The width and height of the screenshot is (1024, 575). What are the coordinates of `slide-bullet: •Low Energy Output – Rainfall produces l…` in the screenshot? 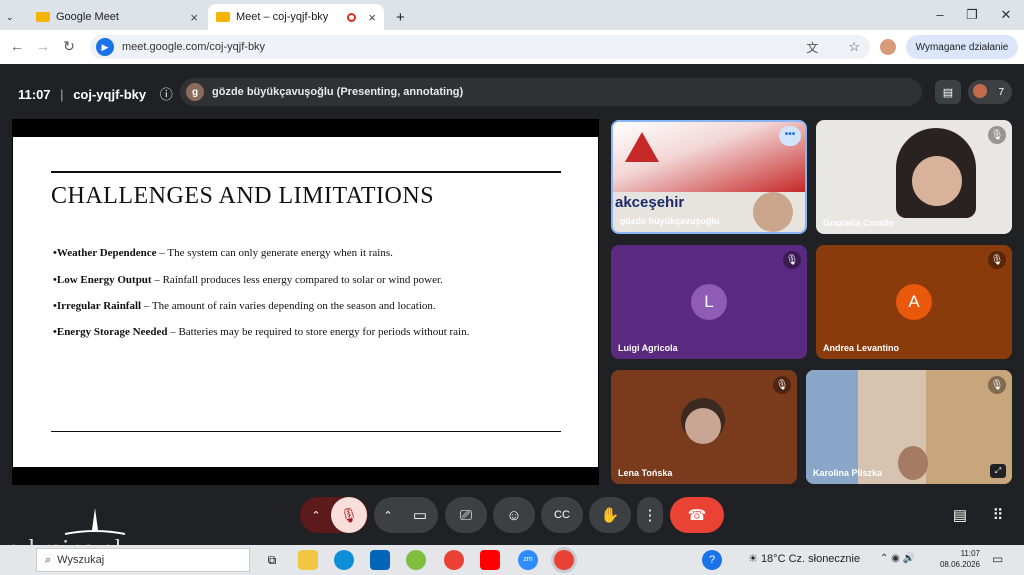 It's located at (248, 280).